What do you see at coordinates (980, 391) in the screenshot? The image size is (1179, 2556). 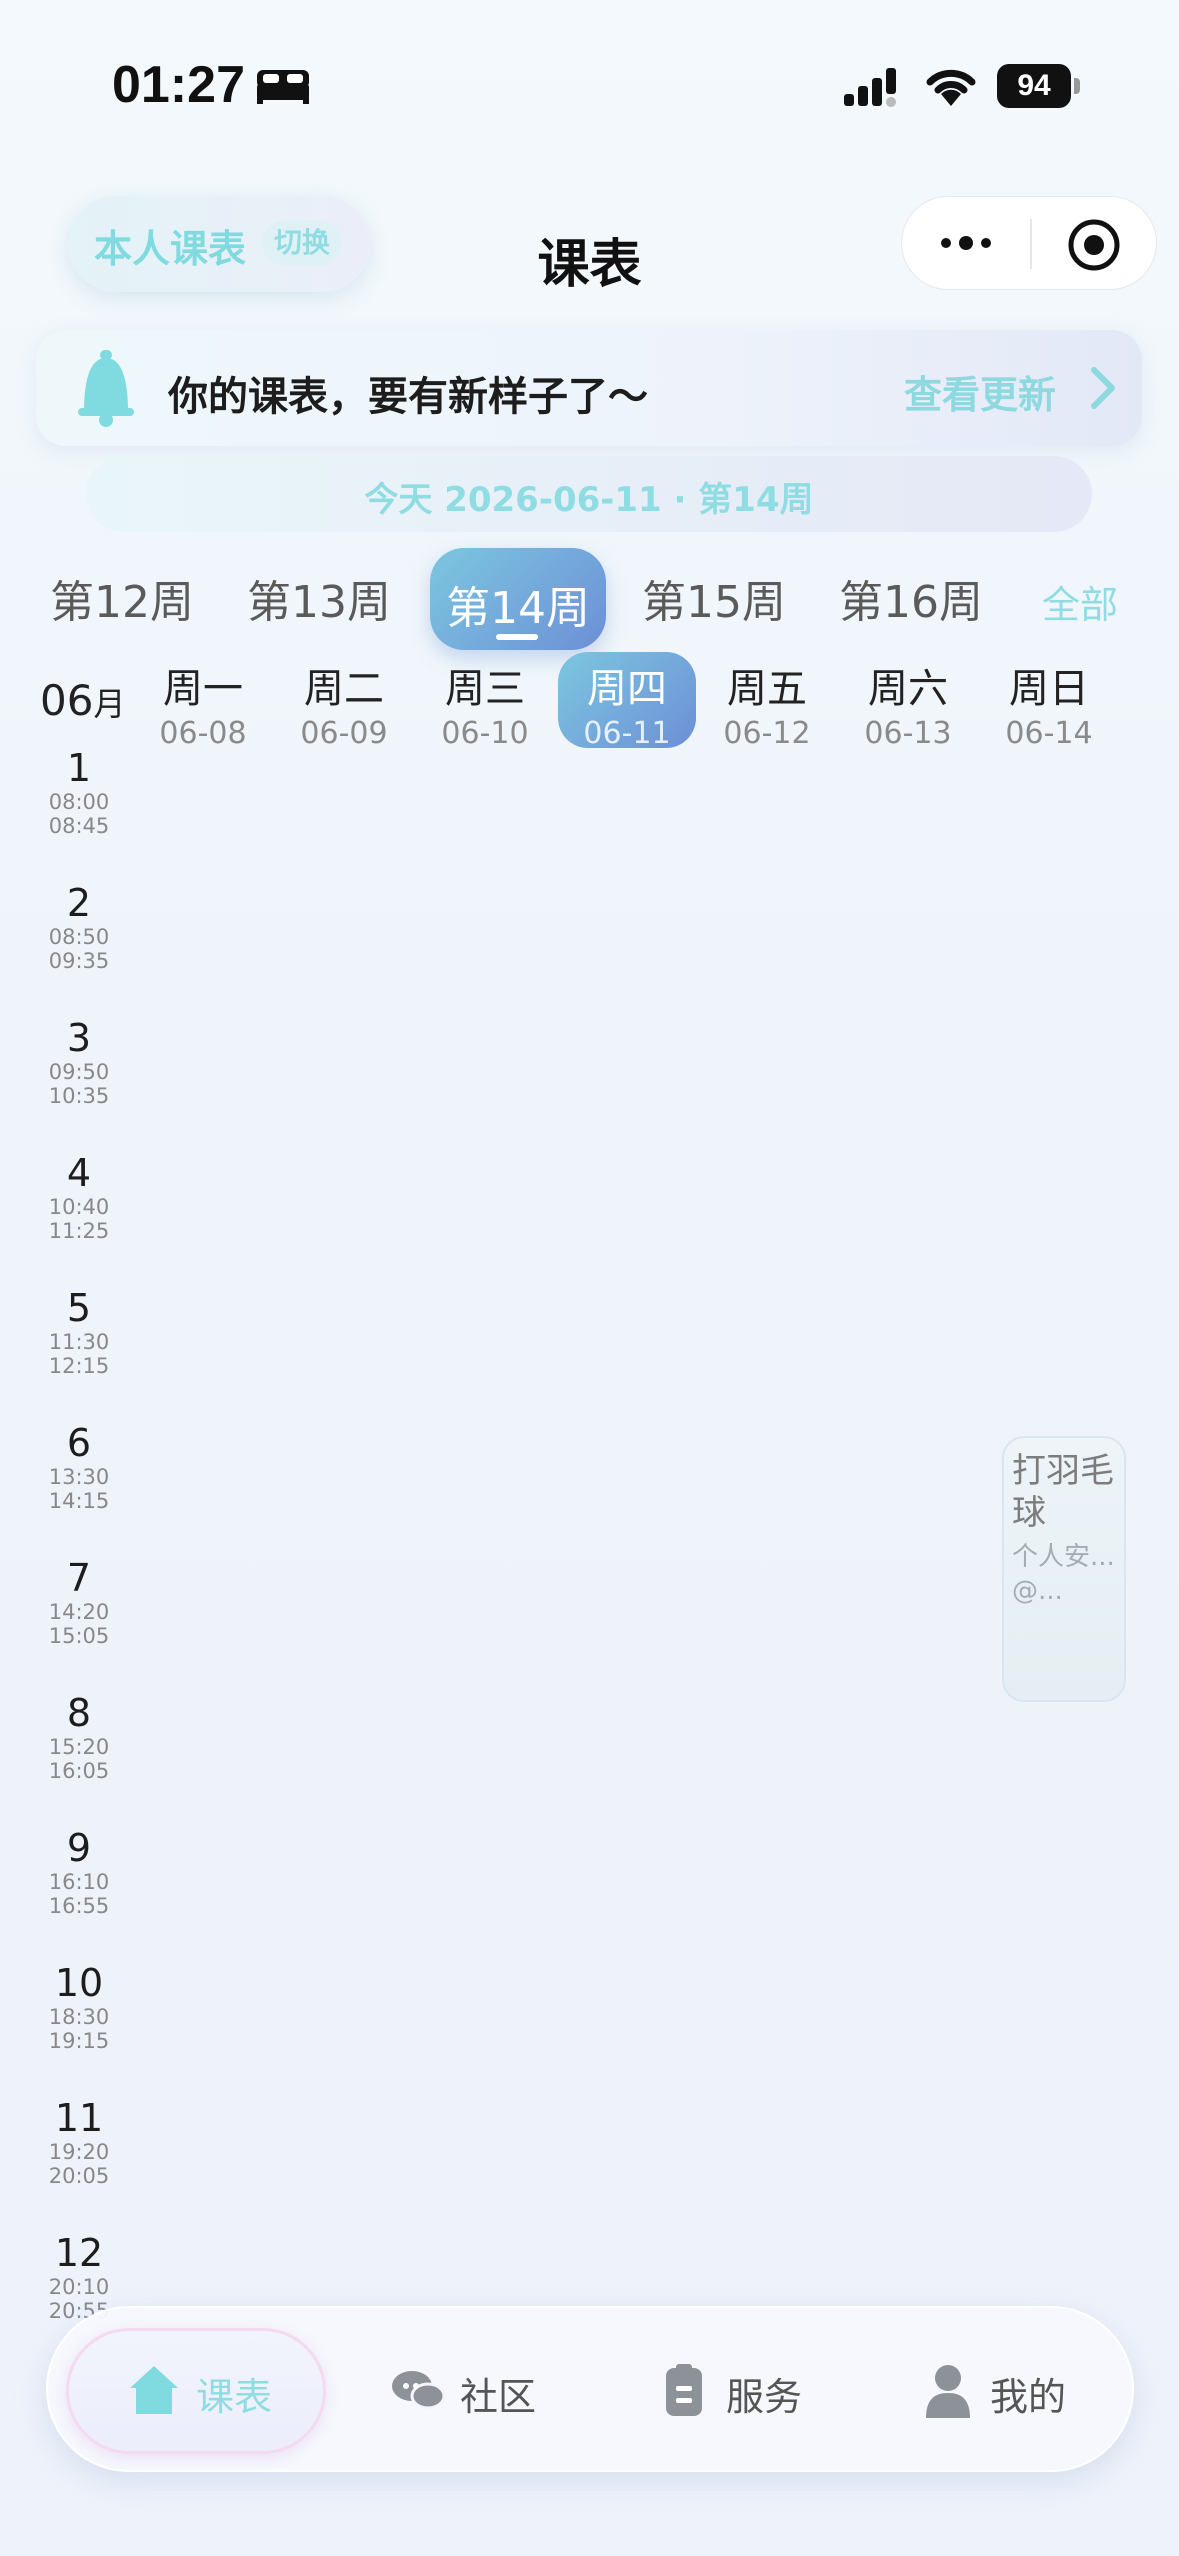 I see `view-update-link: 查看更新` at bounding box center [980, 391].